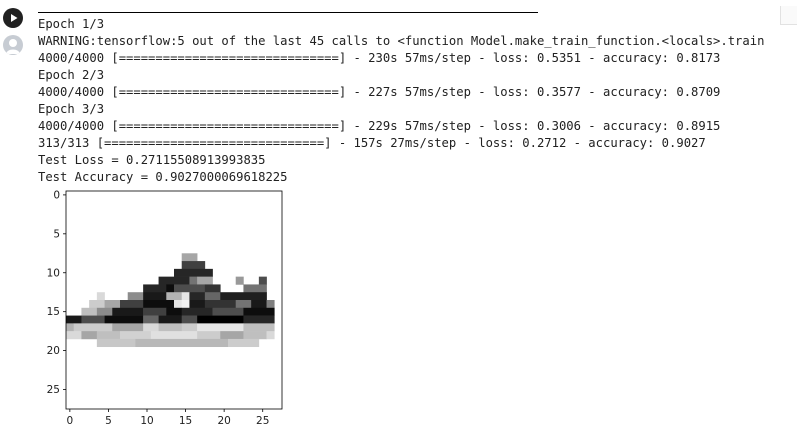  What do you see at coordinates (163, 177) in the screenshot?
I see `output-line: Test Accuracy = 0.9027000069618225` at bounding box center [163, 177].